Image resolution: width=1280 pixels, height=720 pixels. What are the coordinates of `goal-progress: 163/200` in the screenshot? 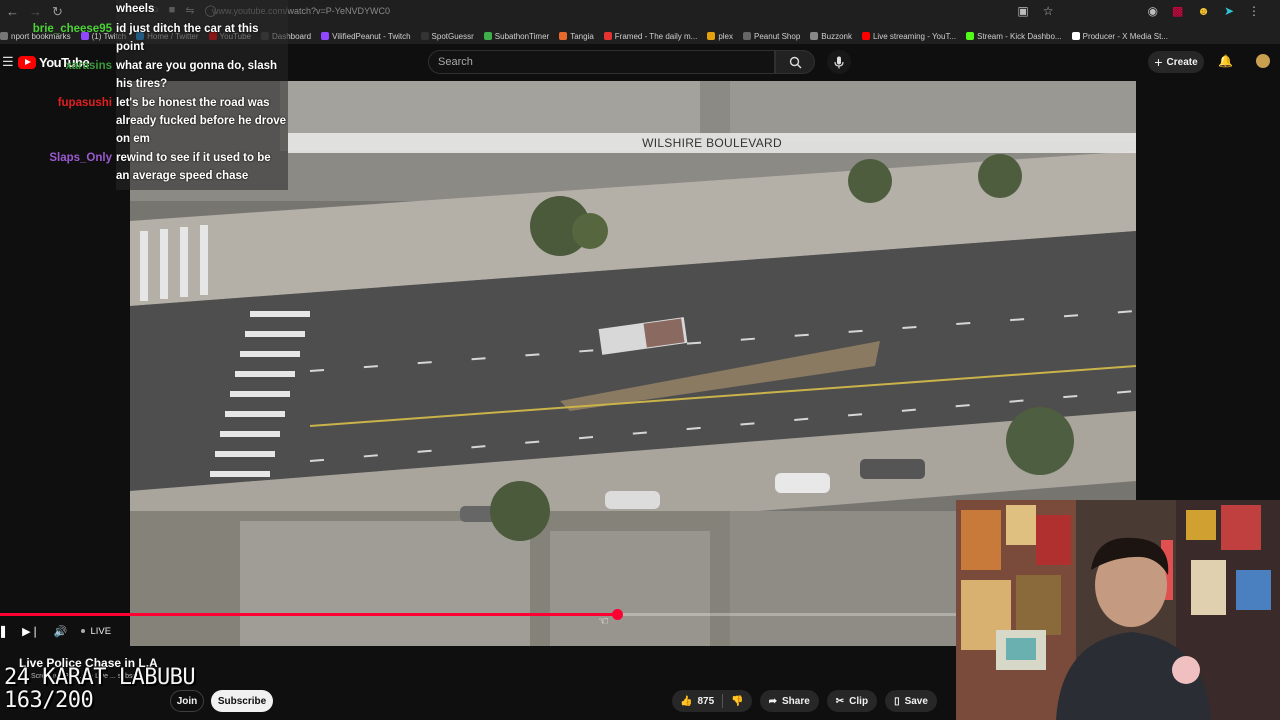 It's located at (49, 700).